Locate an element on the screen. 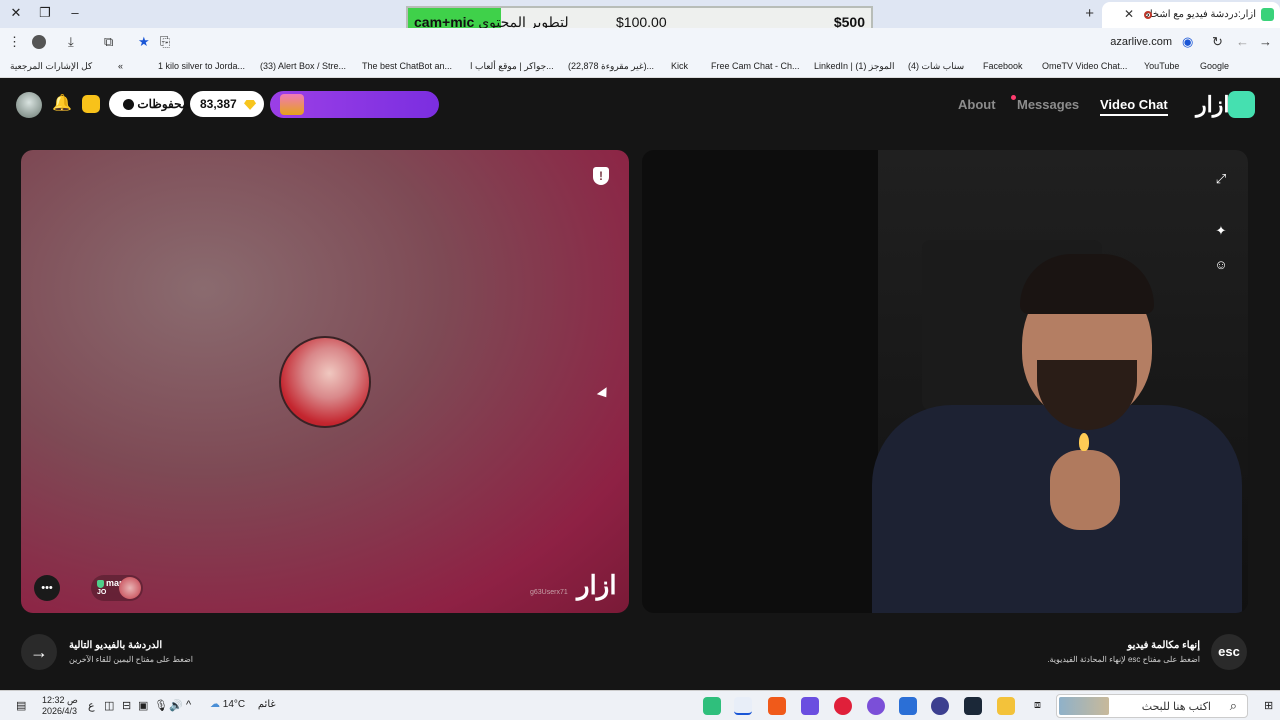 The height and width of the screenshot is (720, 1280). bookmark-item: Kick is located at coordinates (679, 66).